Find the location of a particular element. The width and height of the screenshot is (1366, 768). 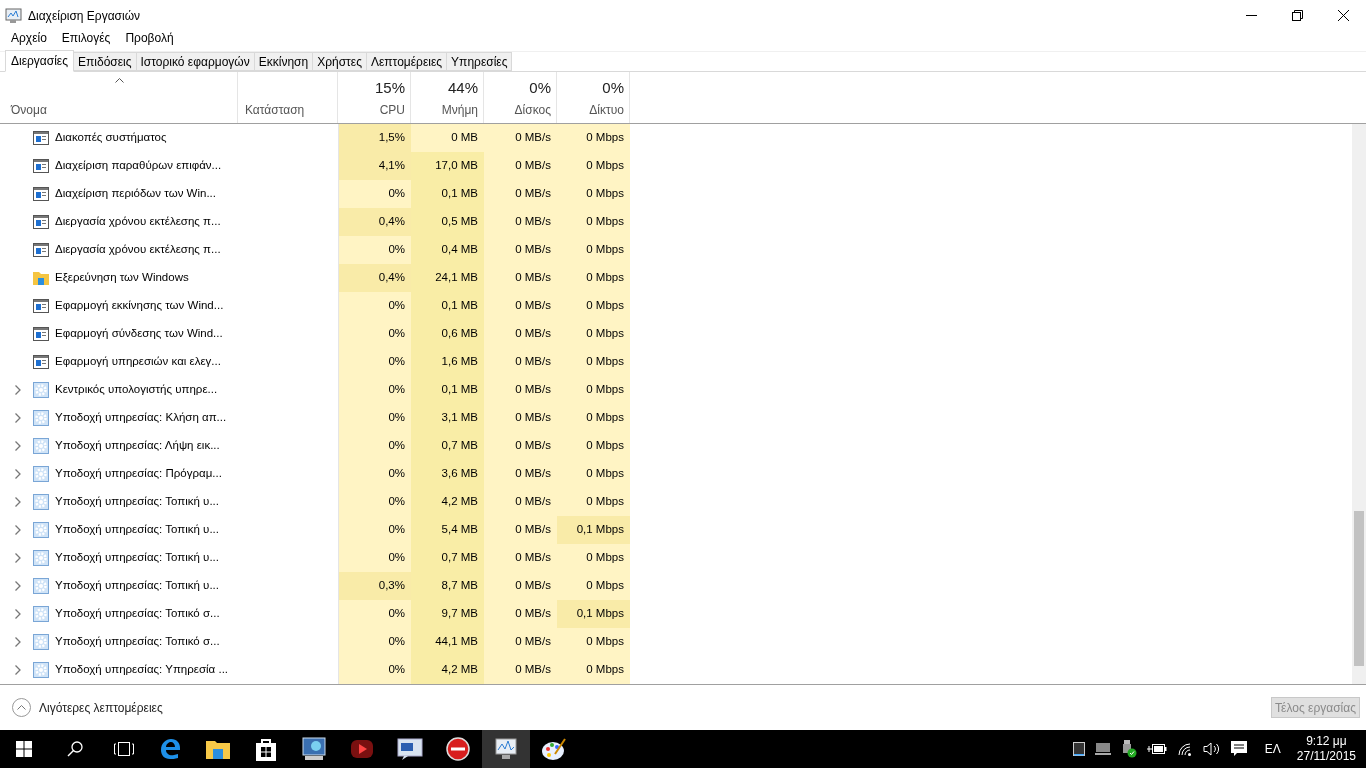

scrollbar-track is located at coordinates (1359, 404).